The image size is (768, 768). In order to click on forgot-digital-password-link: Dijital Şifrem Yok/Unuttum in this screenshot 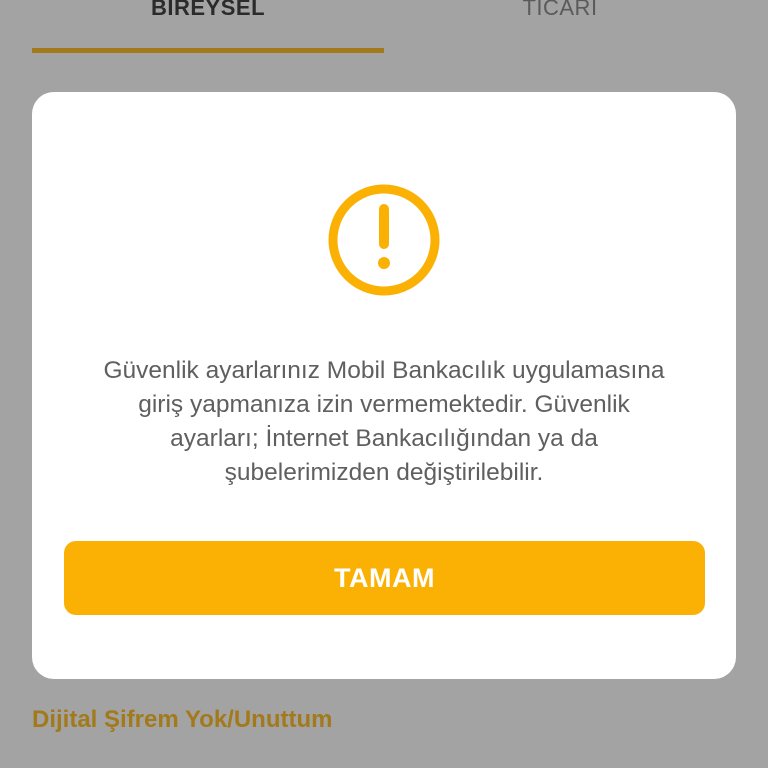, I will do `click(182, 720)`.